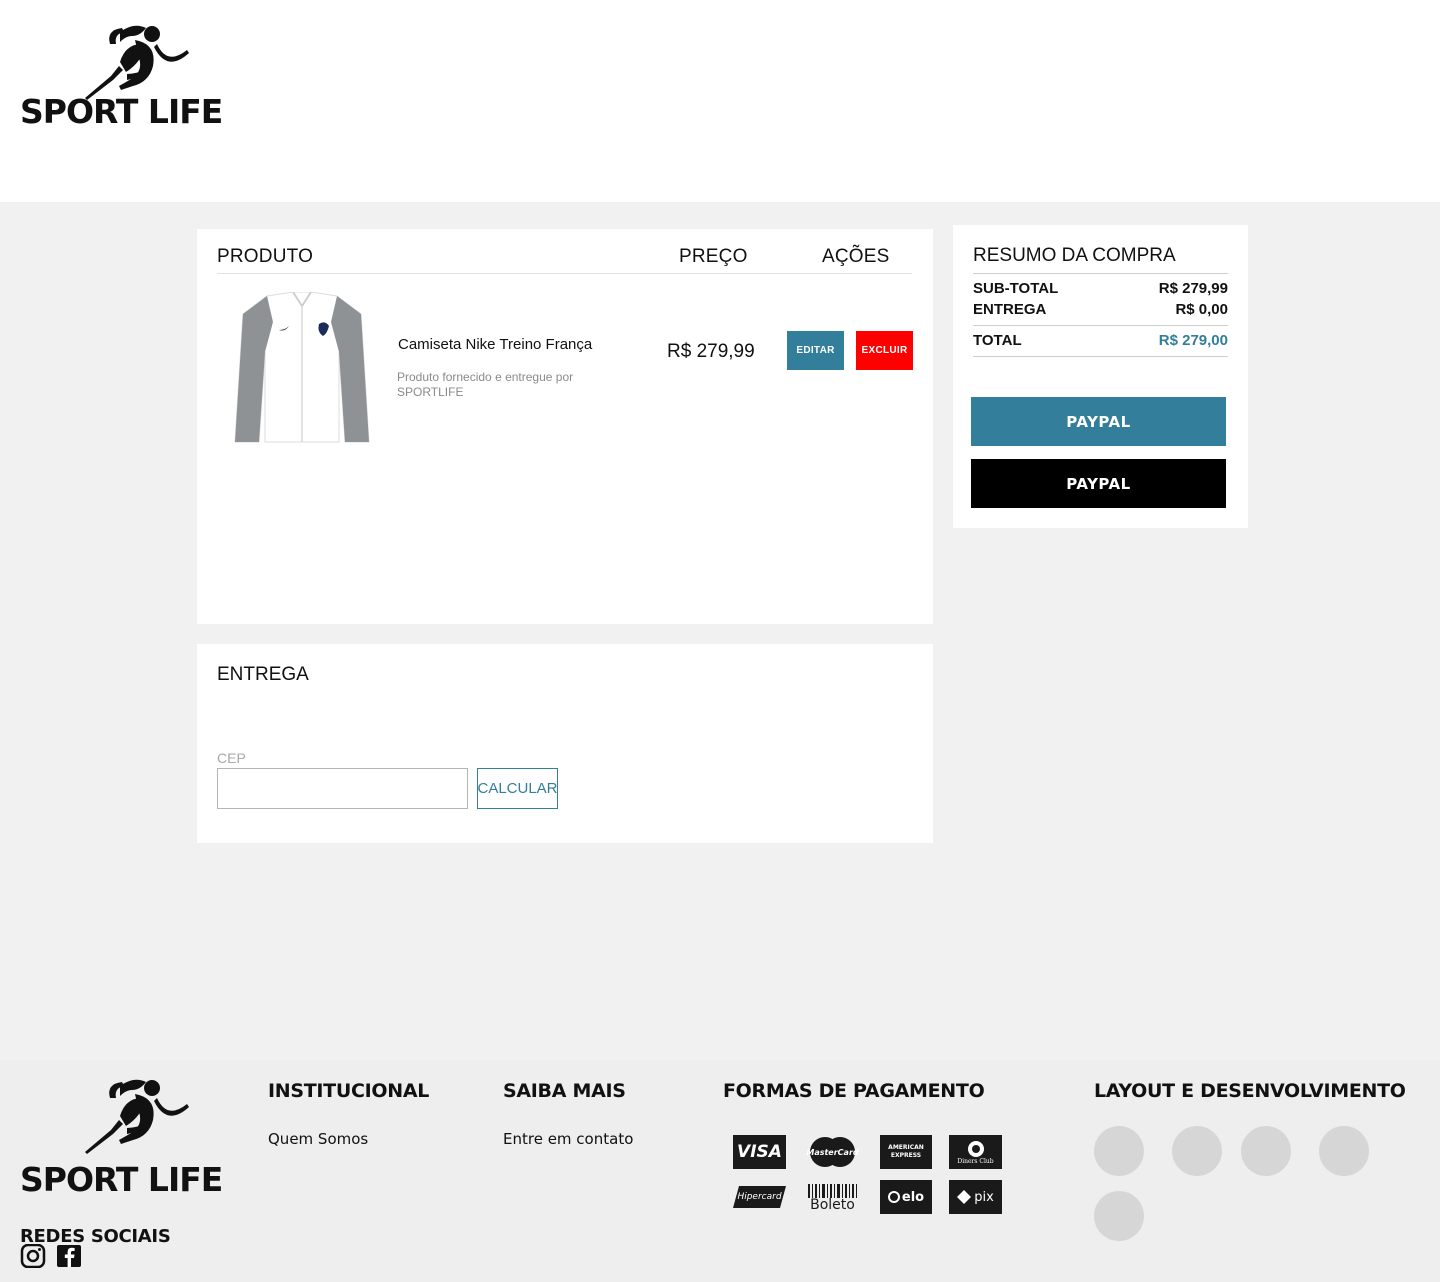 The width and height of the screenshot is (1440, 1282). I want to click on footer-logo: SPORT LIFE, so click(121, 1138).